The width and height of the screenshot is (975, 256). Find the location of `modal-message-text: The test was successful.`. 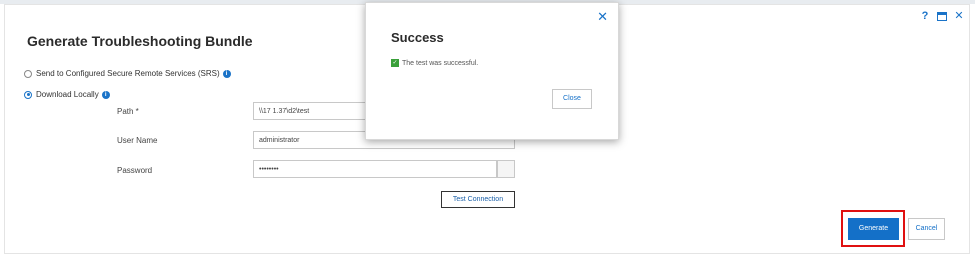

modal-message-text: The test was successful. is located at coordinates (440, 63).